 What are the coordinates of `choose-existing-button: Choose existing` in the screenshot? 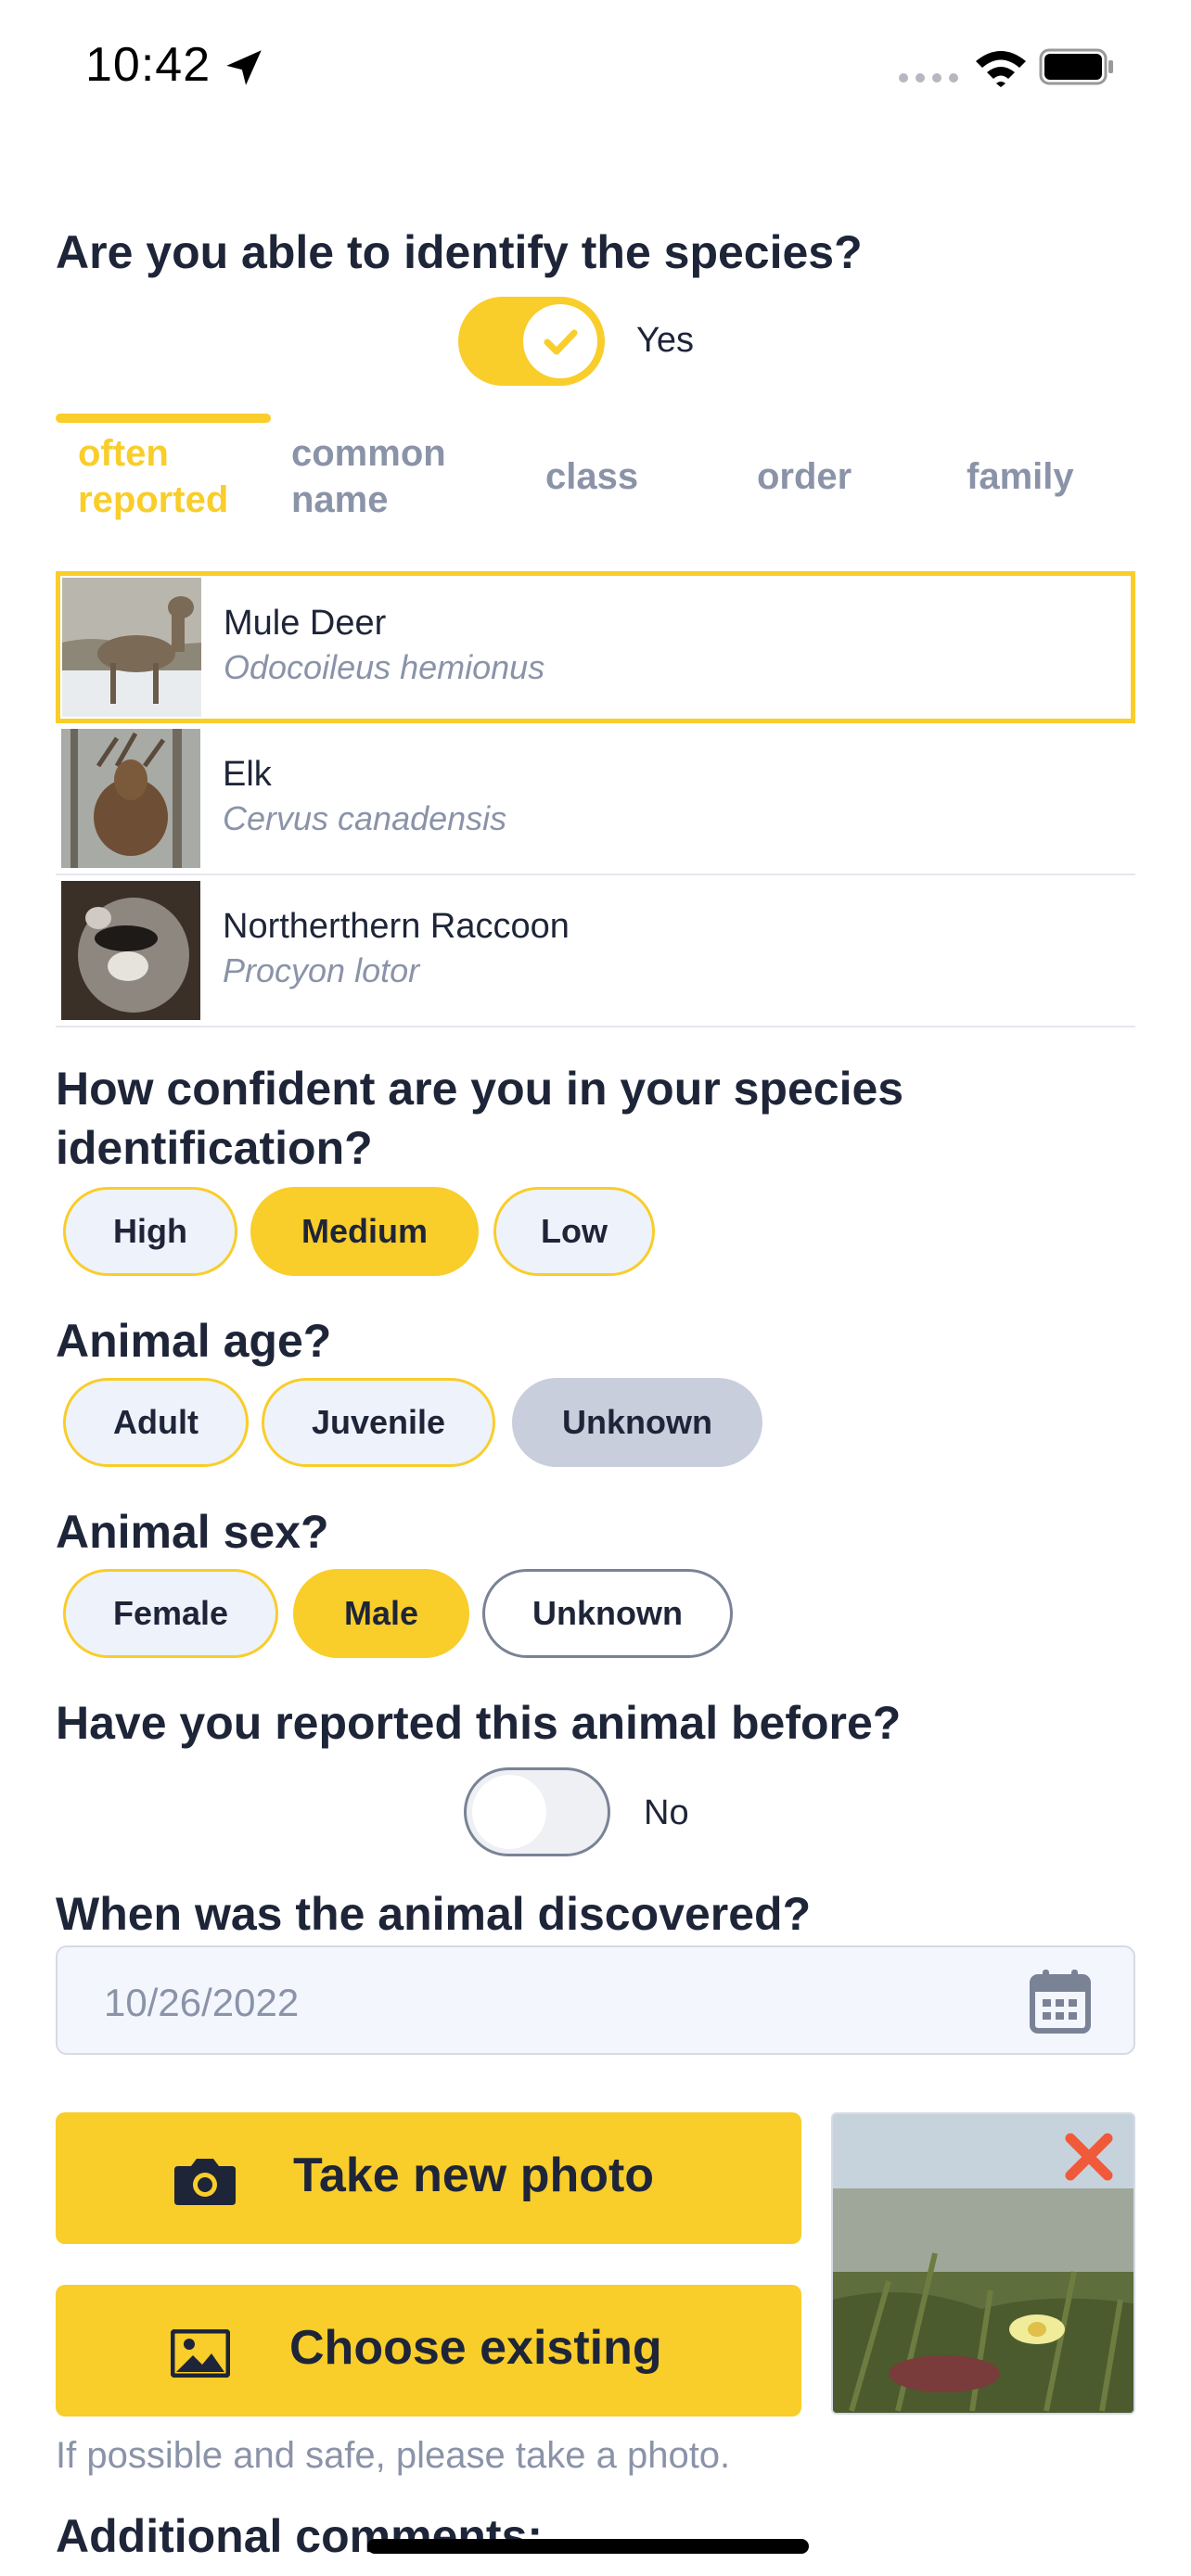 It's located at (428, 2351).